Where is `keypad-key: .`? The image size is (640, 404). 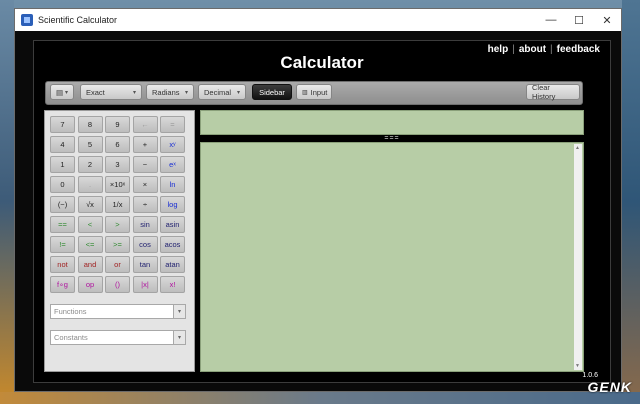 keypad-key: . is located at coordinates (90, 184).